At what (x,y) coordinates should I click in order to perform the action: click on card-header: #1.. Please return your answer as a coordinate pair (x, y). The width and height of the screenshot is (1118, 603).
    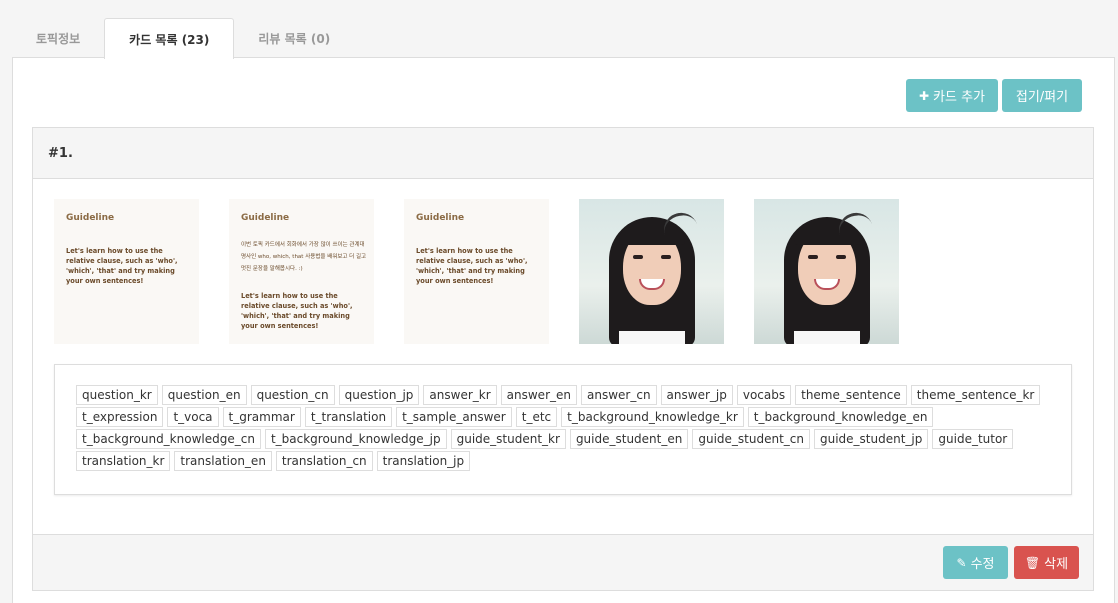
    Looking at the image, I should click on (563, 153).